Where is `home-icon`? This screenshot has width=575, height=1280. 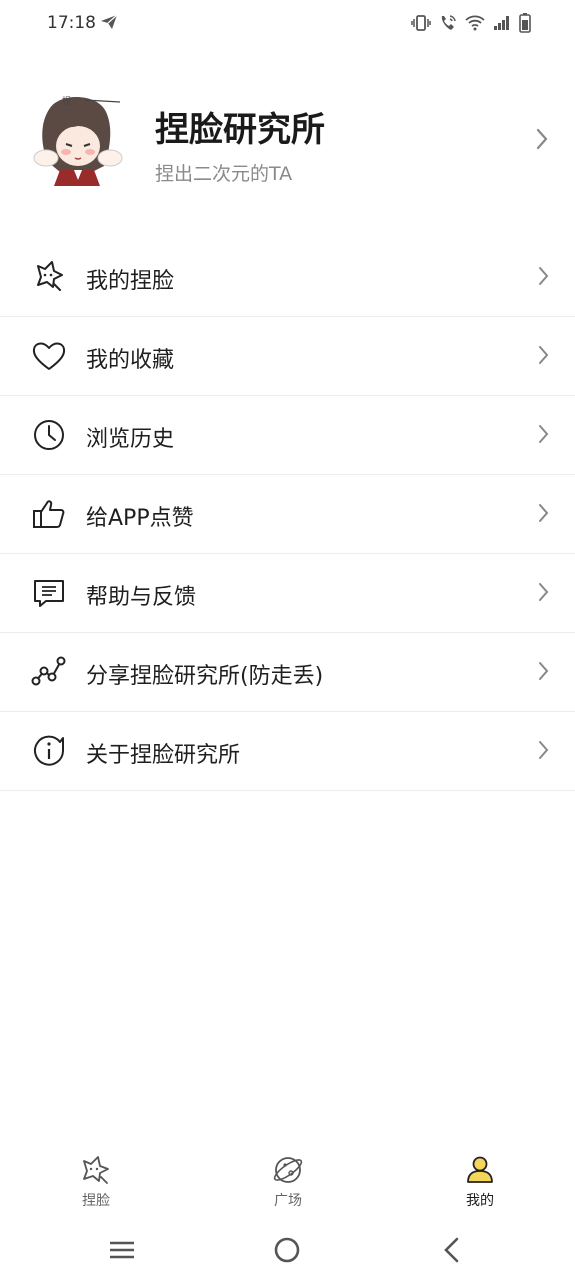
home-icon is located at coordinates (287, 1252).